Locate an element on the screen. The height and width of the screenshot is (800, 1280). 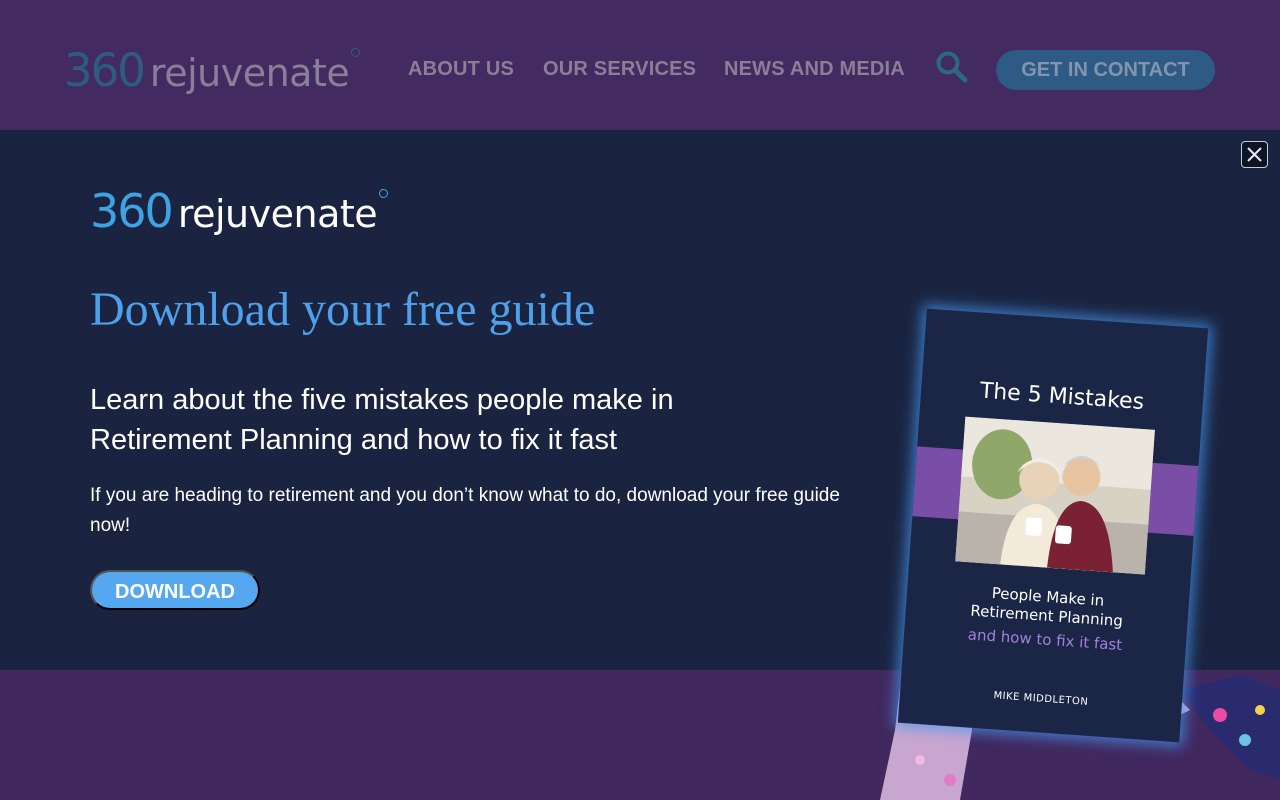
close-modal-button is located at coordinates (1254, 154).